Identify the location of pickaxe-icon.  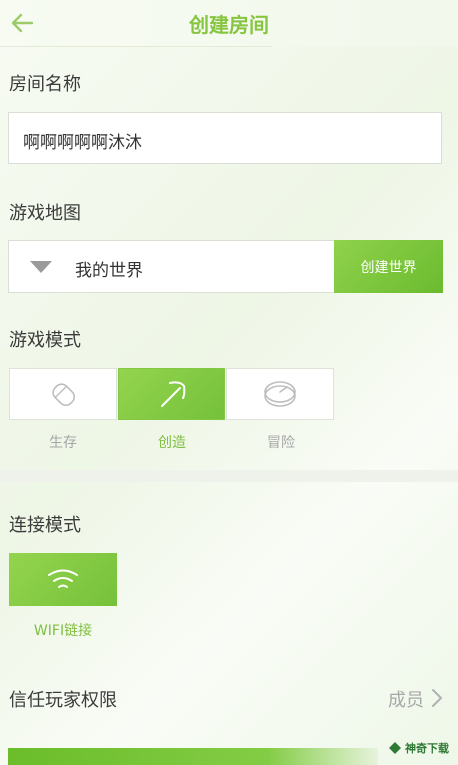
(172, 394).